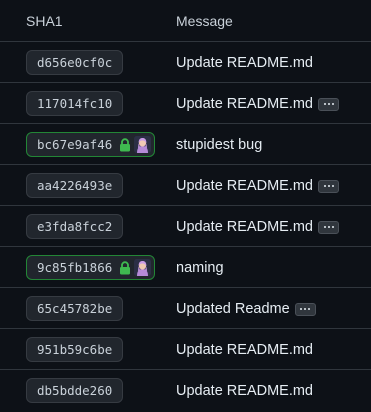 The image size is (371, 412). I want to click on commit-message-link: stupidest bug, so click(219, 145).